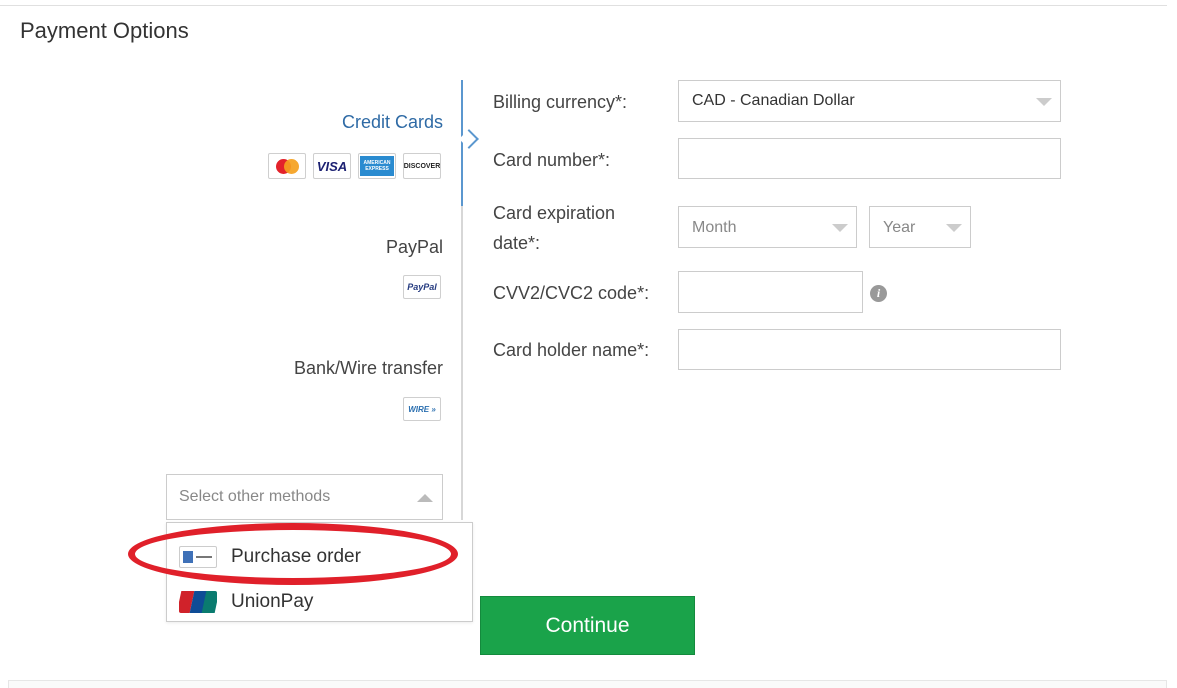  What do you see at coordinates (587, 684) in the screenshot?
I see `bottom-divider` at bounding box center [587, 684].